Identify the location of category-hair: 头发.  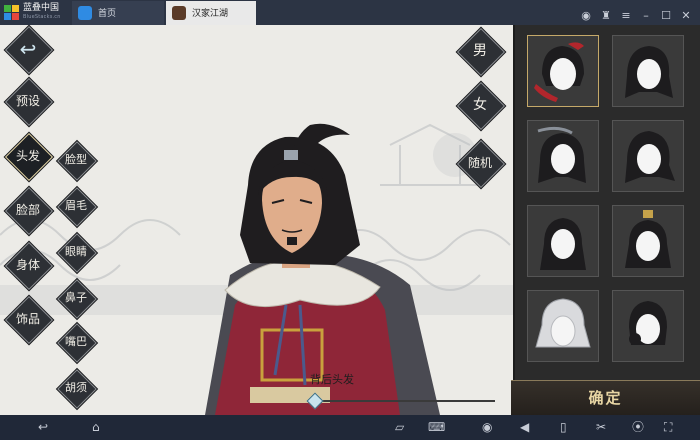
(29, 157).